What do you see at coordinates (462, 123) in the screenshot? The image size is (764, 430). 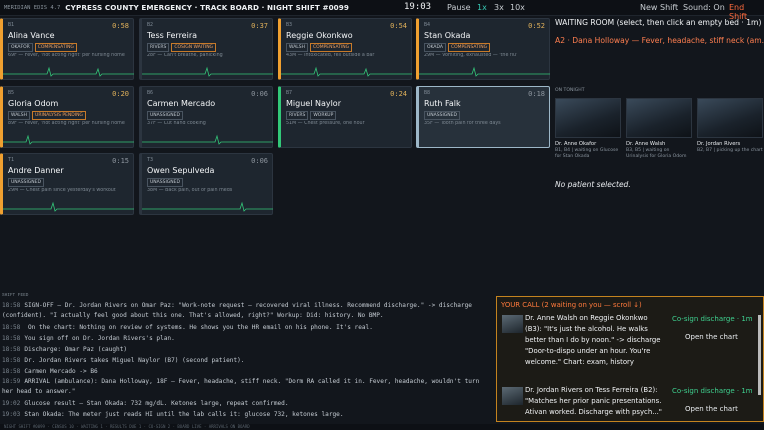 I see `chief-complaint: 35F — Tooth pain for three days` at bounding box center [462, 123].